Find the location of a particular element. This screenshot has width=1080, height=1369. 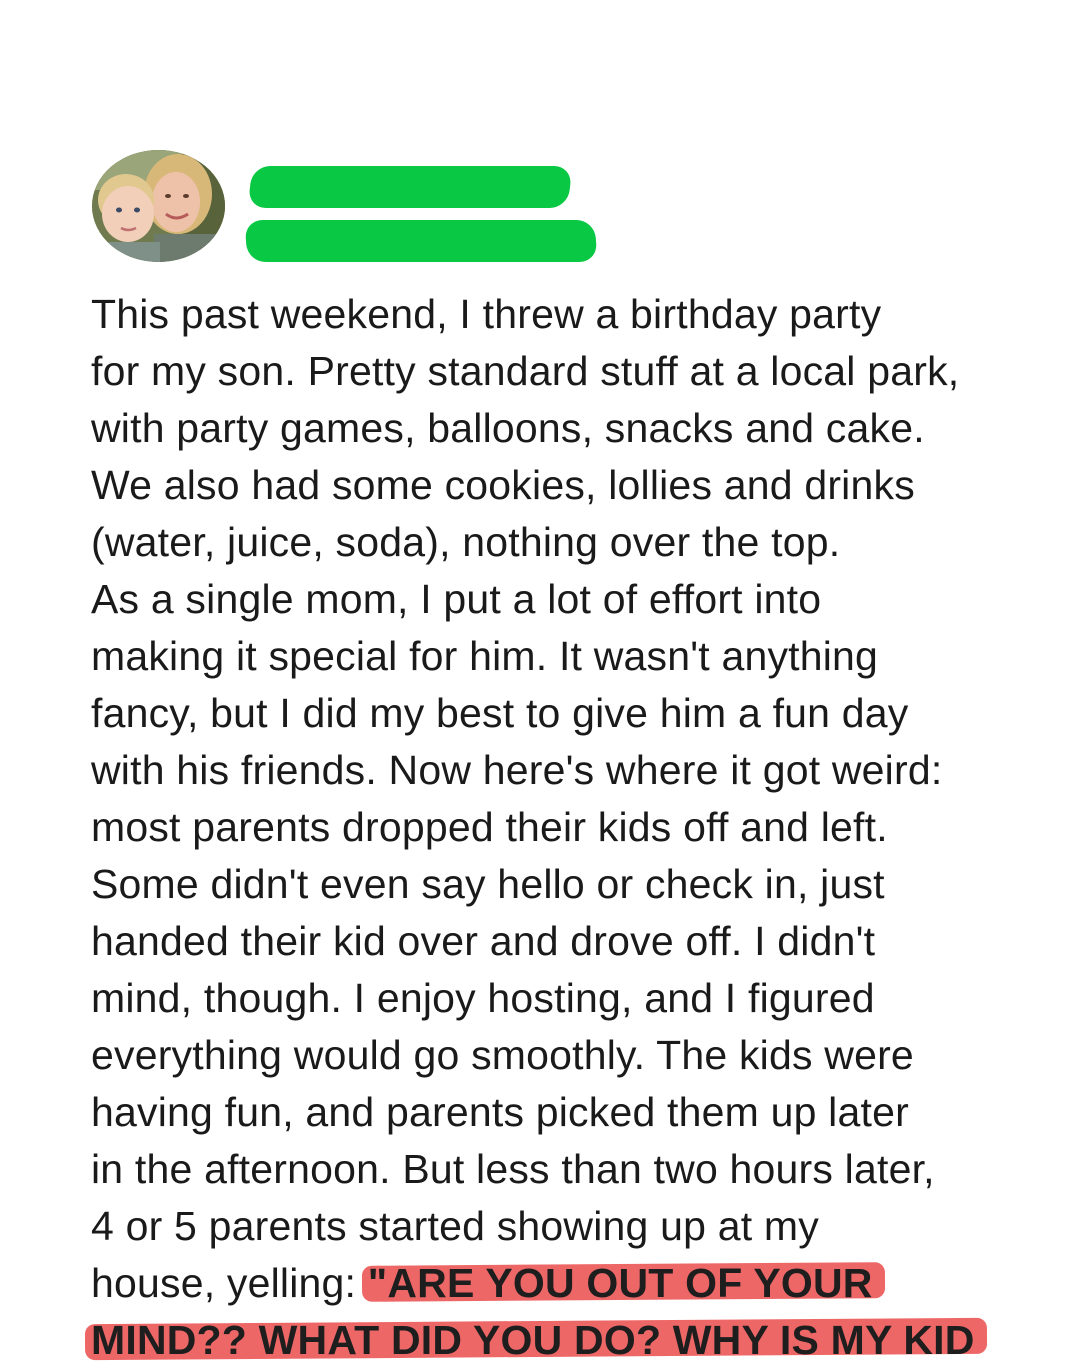

redacted-author-subtitle is located at coordinates (421, 241).